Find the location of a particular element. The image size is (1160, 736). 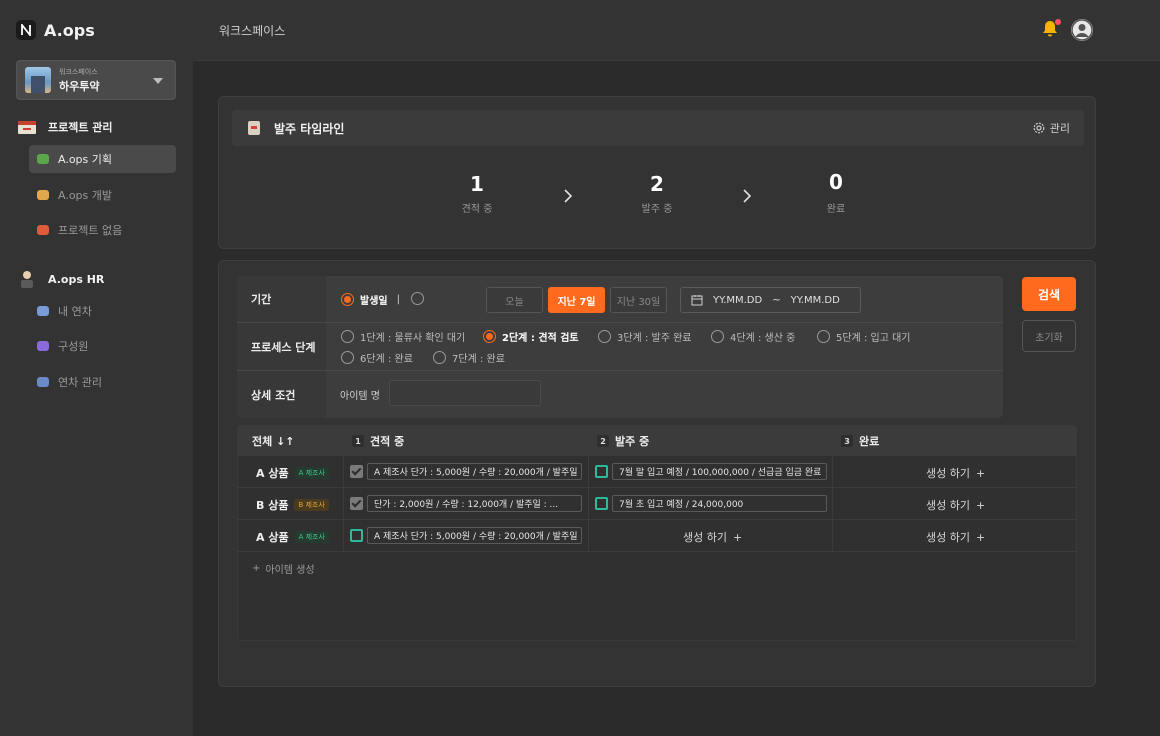

vendor-badge: B 제조사 is located at coordinates (311, 505).